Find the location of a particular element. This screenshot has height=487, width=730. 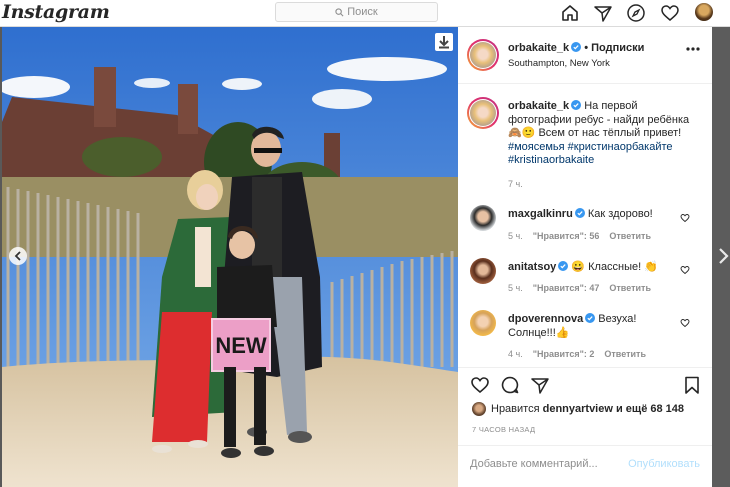

comment-likes: "Нравится": 56 is located at coordinates (566, 236).